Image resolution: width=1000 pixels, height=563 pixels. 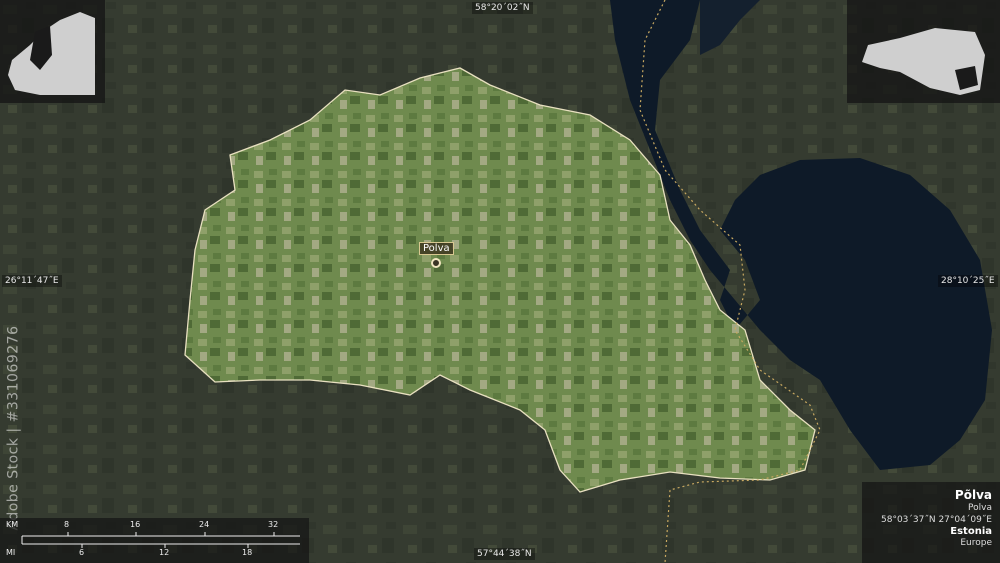 What do you see at coordinates (971, 531) in the screenshot?
I see `region-country: Estonia` at bounding box center [971, 531].